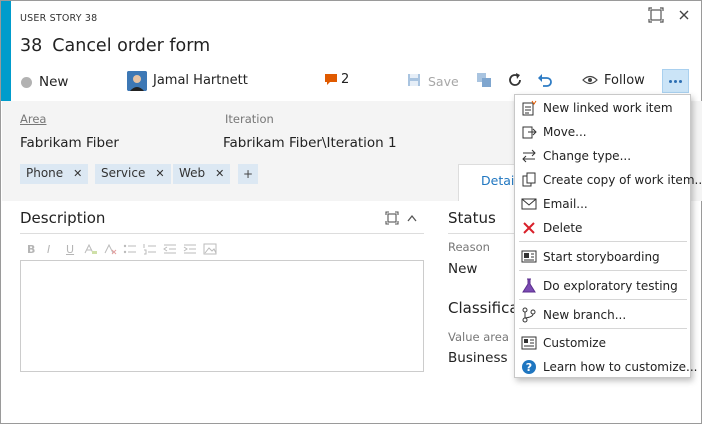 This screenshot has height=424, width=702. I want to click on follow-button: Follow, so click(624, 80).